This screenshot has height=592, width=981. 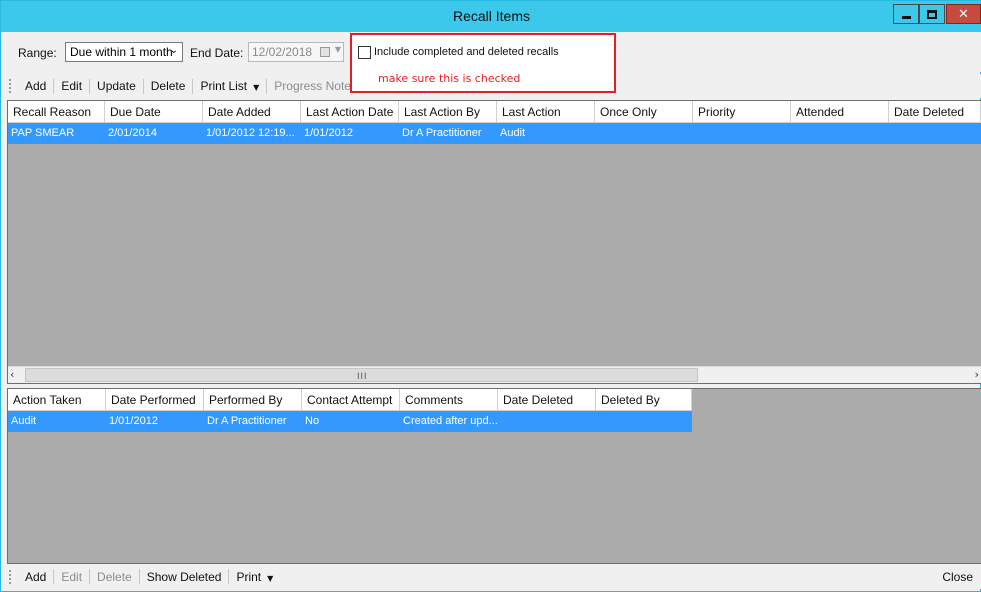 I want to click on column-header: Contact Attempt, so click(x=351, y=400).